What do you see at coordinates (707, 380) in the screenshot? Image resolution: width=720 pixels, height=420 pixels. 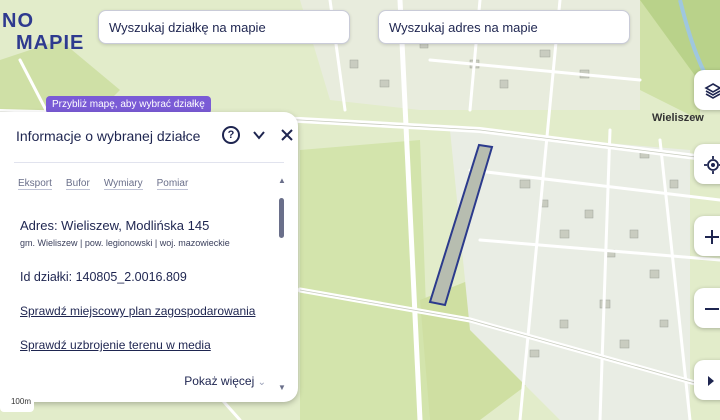 I see `expand-side-button` at bounding box center [707, 380].